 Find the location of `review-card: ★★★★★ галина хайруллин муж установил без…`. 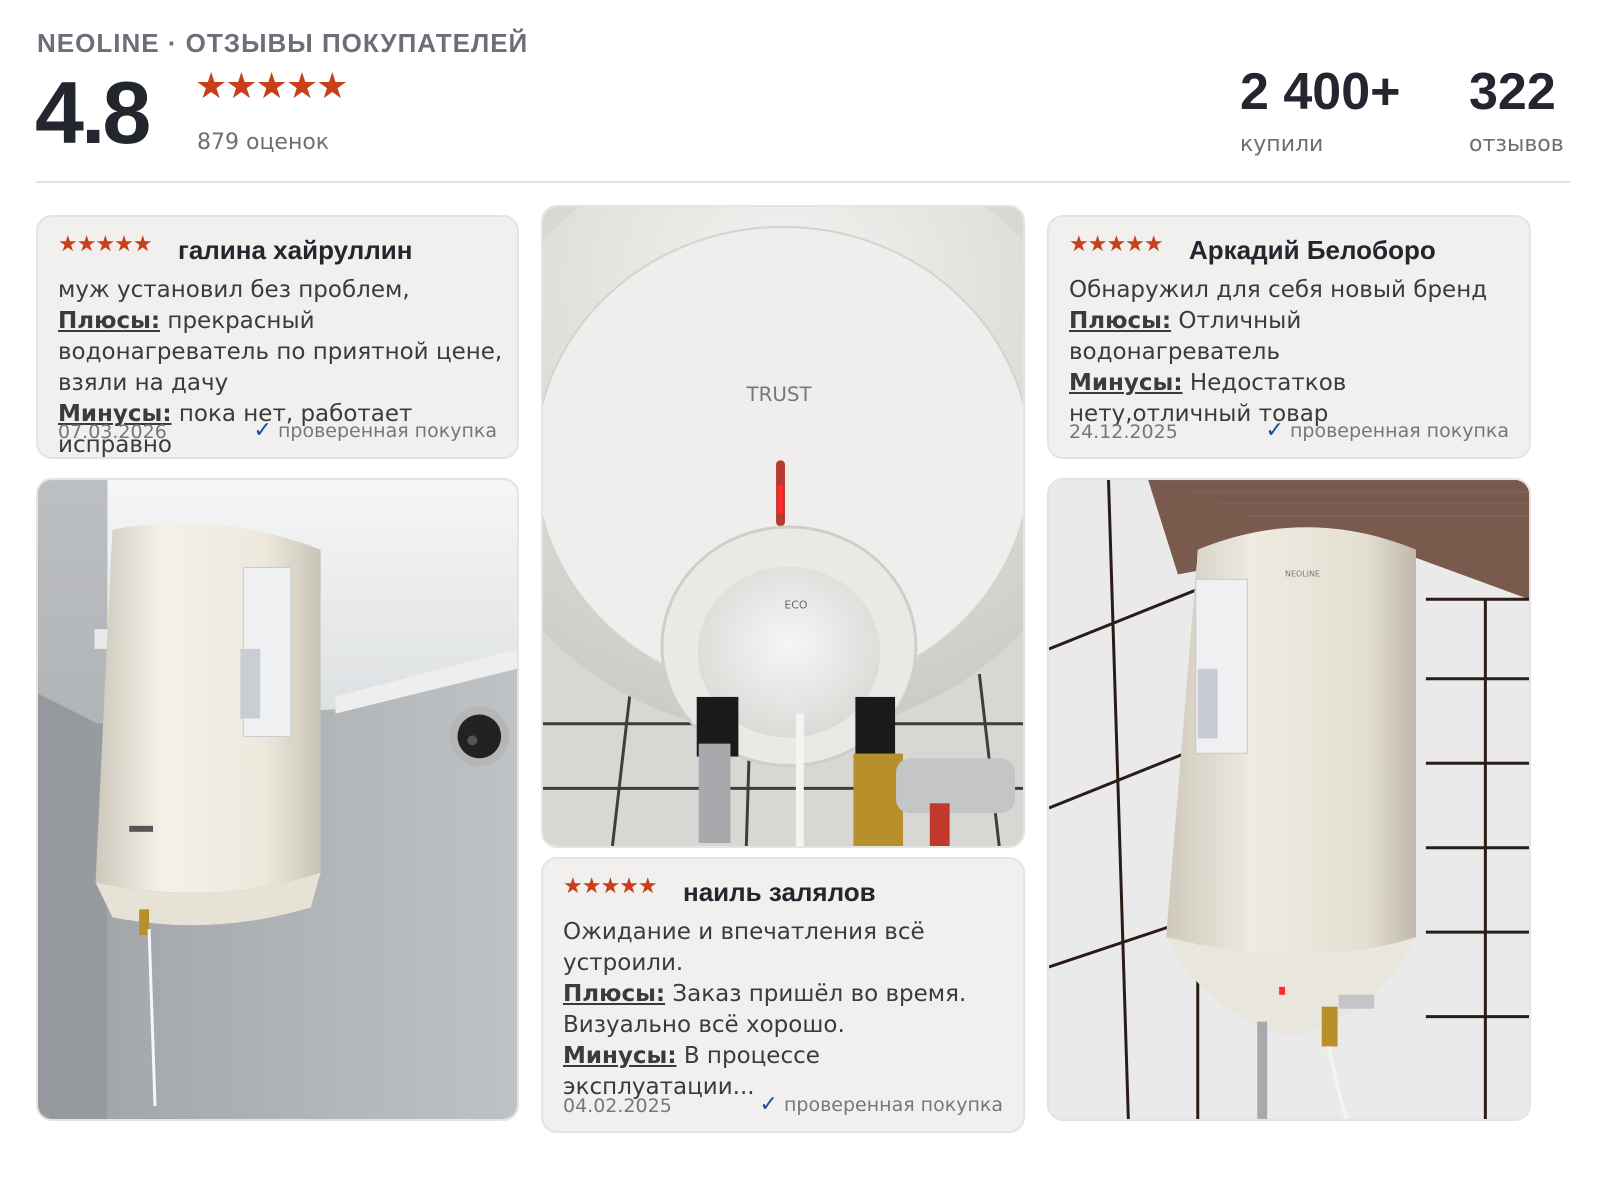

review-card: ★★★★★ галина хайруллин муж установил без… is located at coordinates (277, 337).